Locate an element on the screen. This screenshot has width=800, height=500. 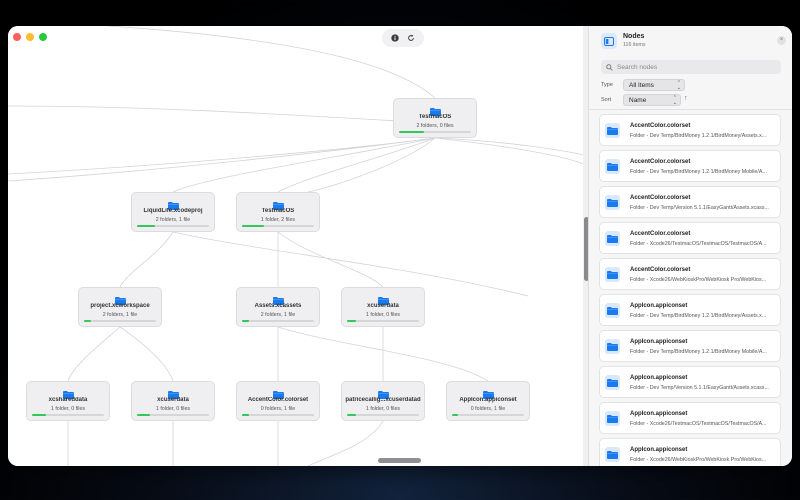
node-summary: 2 folders, 0 files is located at coordinates (435, 126).